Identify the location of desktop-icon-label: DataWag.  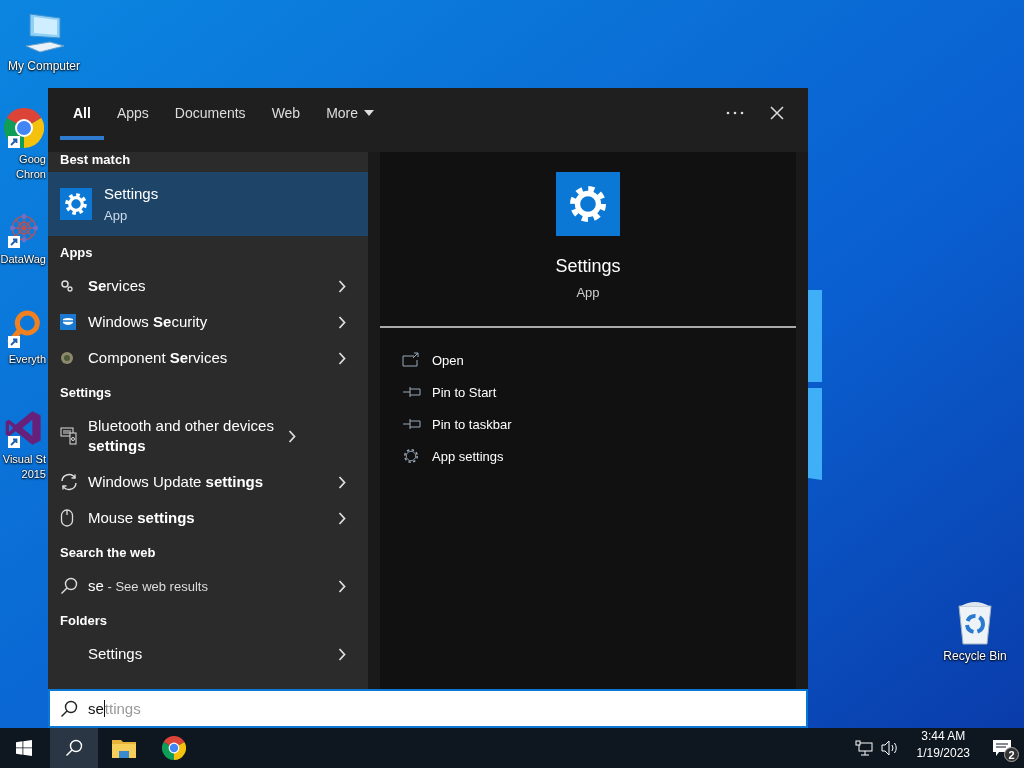
(23, 259).